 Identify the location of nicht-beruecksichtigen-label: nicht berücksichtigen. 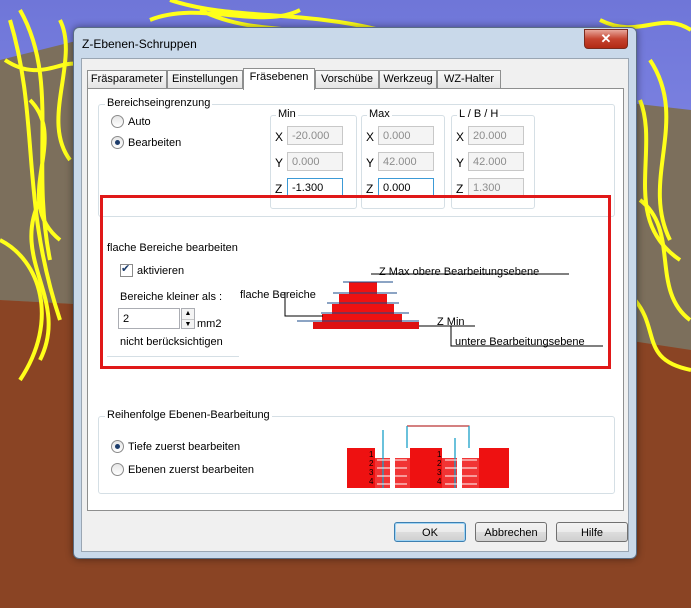
(171, 342).